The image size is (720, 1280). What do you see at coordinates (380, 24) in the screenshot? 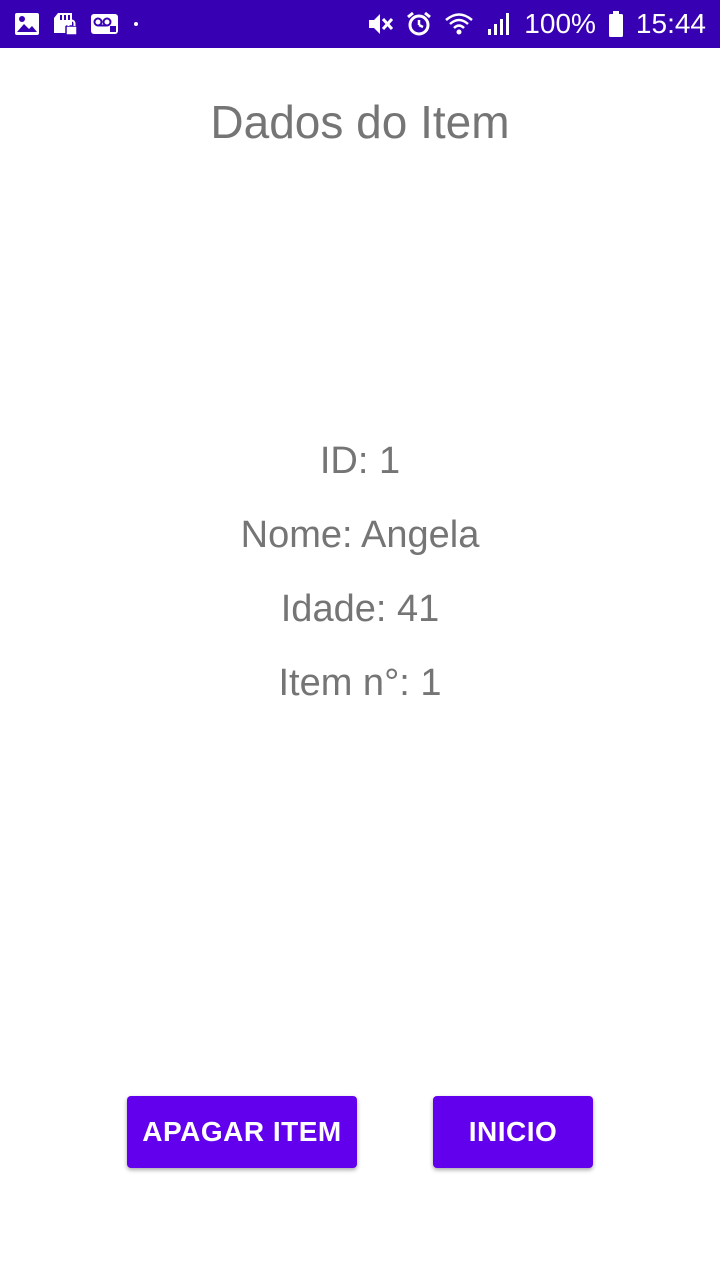
I see `mute-icon` at bounding box center [380, 24].